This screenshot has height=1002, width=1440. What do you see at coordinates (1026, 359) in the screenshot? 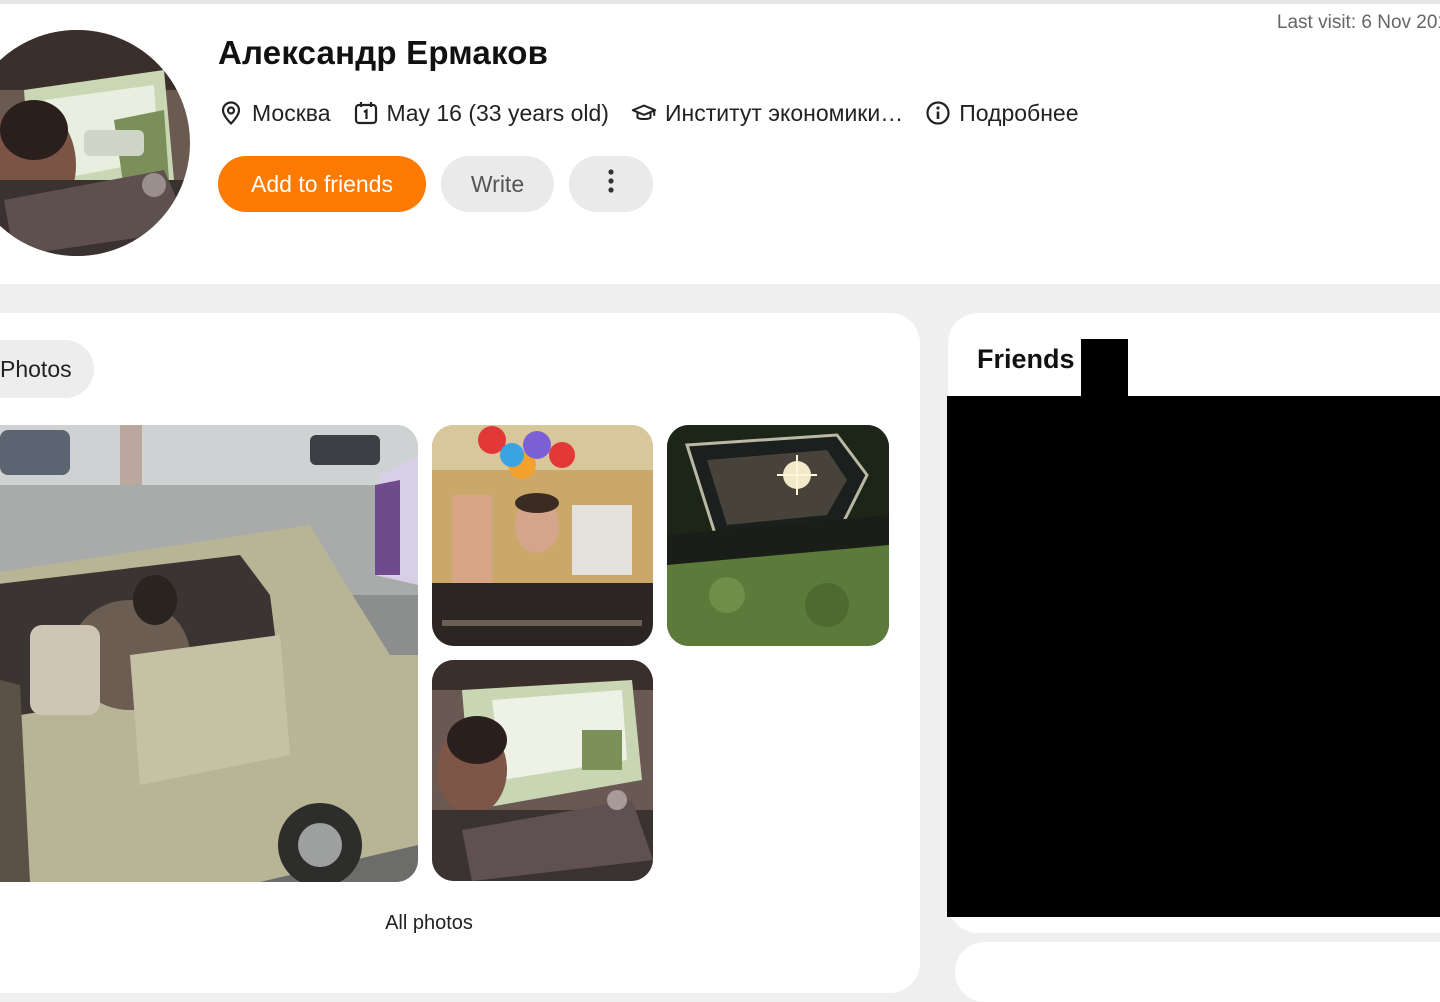
I see `friends-title: Friends` at bounding box center [1026, 359].